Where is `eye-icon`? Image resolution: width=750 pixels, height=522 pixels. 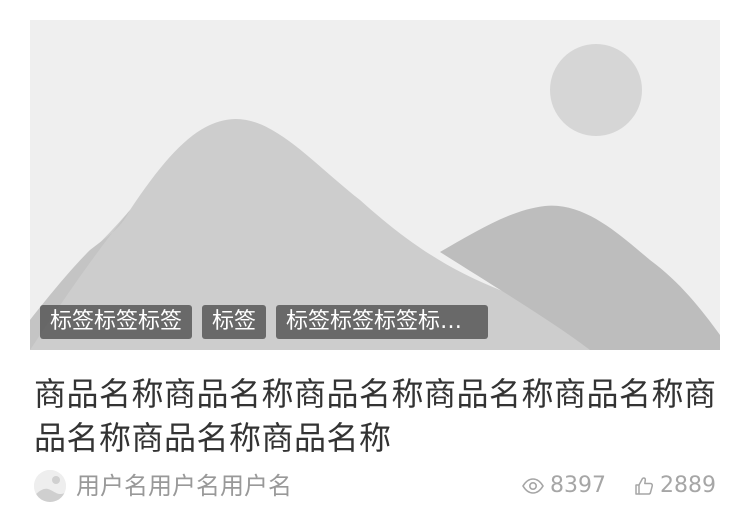
eye-icon is located at coordinates (533, 486).